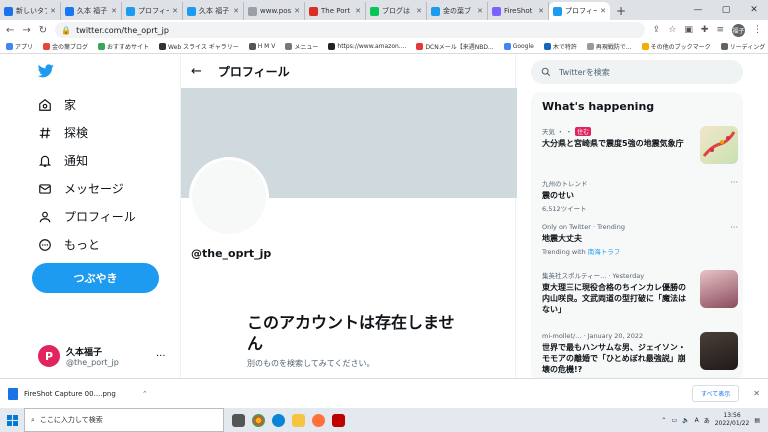 The image size is (768, 432). Describe the element at coordinates (338, 420) in the screenshot. I see `filezilla-icon` at that location.